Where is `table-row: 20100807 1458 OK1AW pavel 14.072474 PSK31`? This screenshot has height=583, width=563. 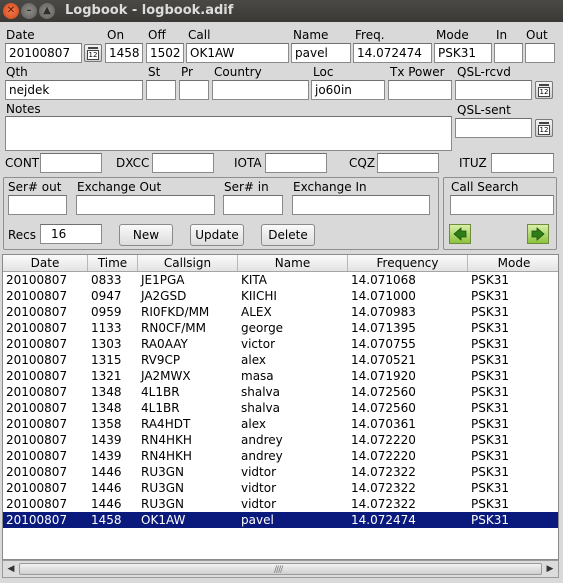
table-row: 20100807 1458 OK1AW pavel 14.072474 PSK31 is located at coordinates (280, 520).